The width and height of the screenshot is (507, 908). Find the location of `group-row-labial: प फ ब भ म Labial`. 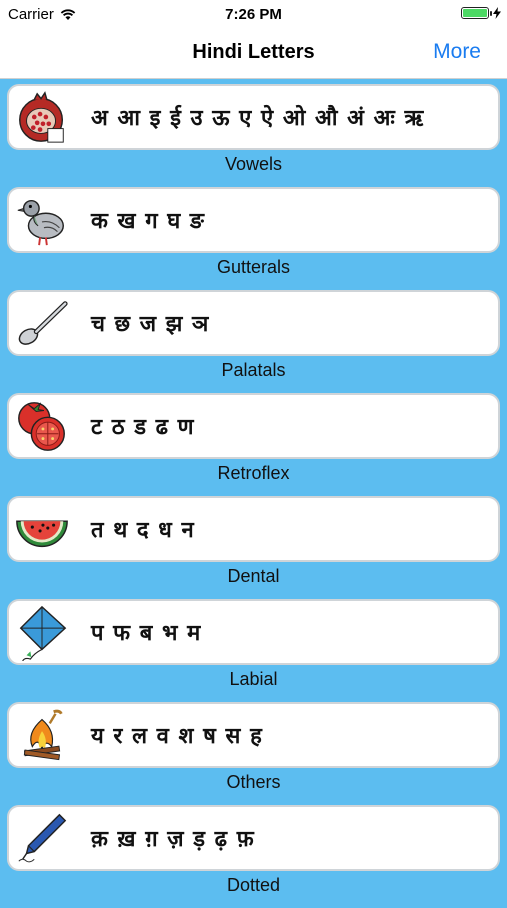

group-row-labial: प फ ब भ म Labial is located at coordinates (253, 650).